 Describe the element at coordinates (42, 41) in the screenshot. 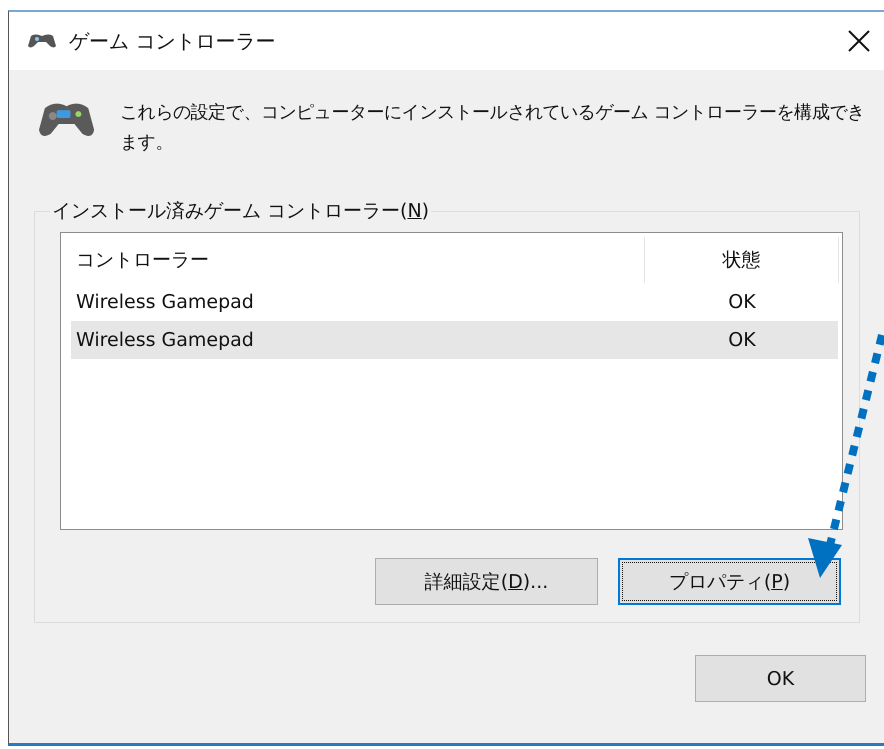

I see `gamepad-icon` at that location.